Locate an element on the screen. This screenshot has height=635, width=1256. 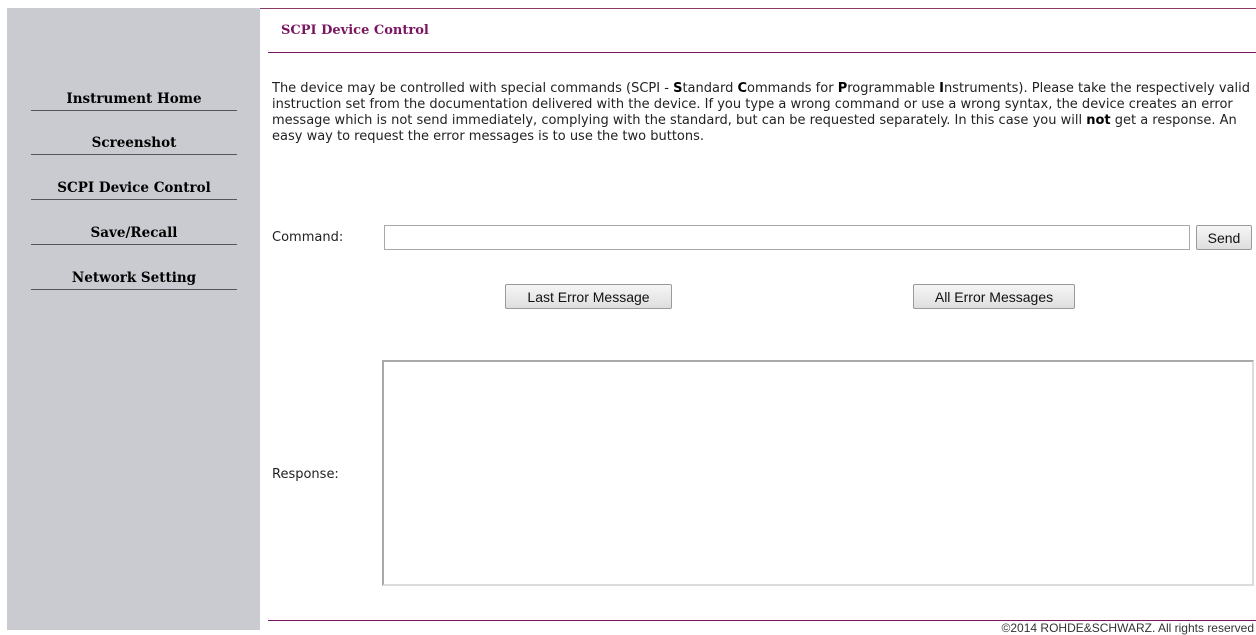
intro-text: ommands for is located at coordinates (792, 88).